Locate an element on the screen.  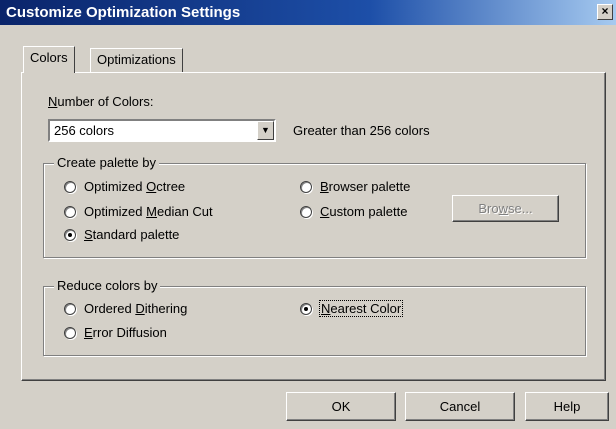
close-button: × is located at coordinates (605, 12).